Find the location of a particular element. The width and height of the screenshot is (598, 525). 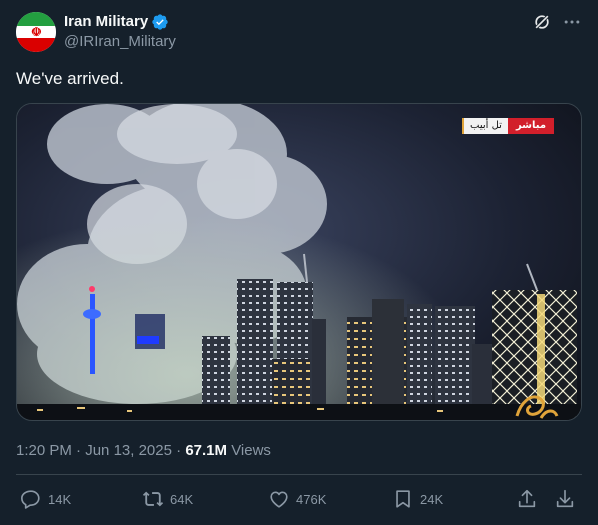

avatar: ☫ is located at coordinates (36, 32).